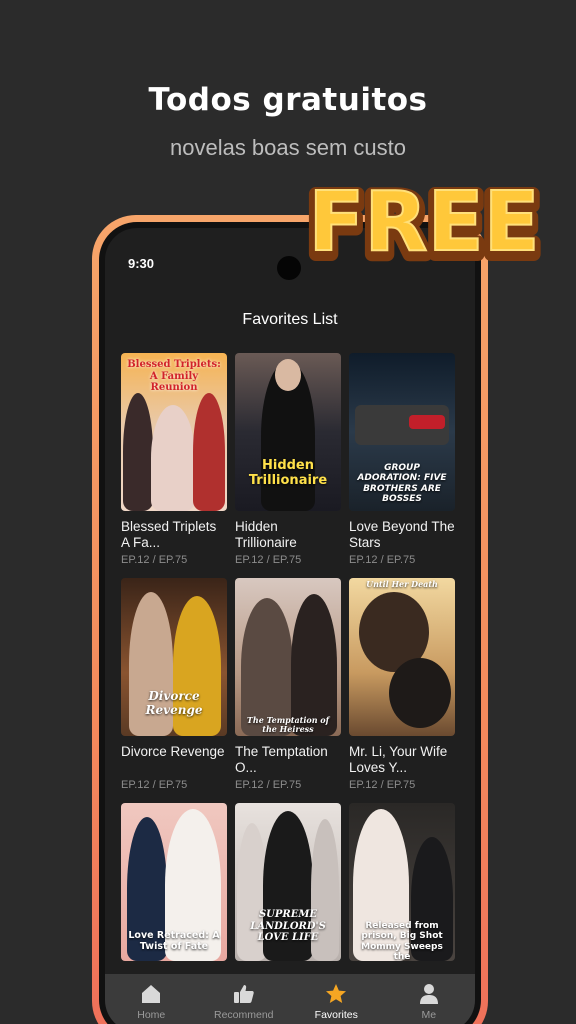 Image resolution: width=576 pixels, height=1024 pixels. I want to click on star-icon, so click(336, 993).